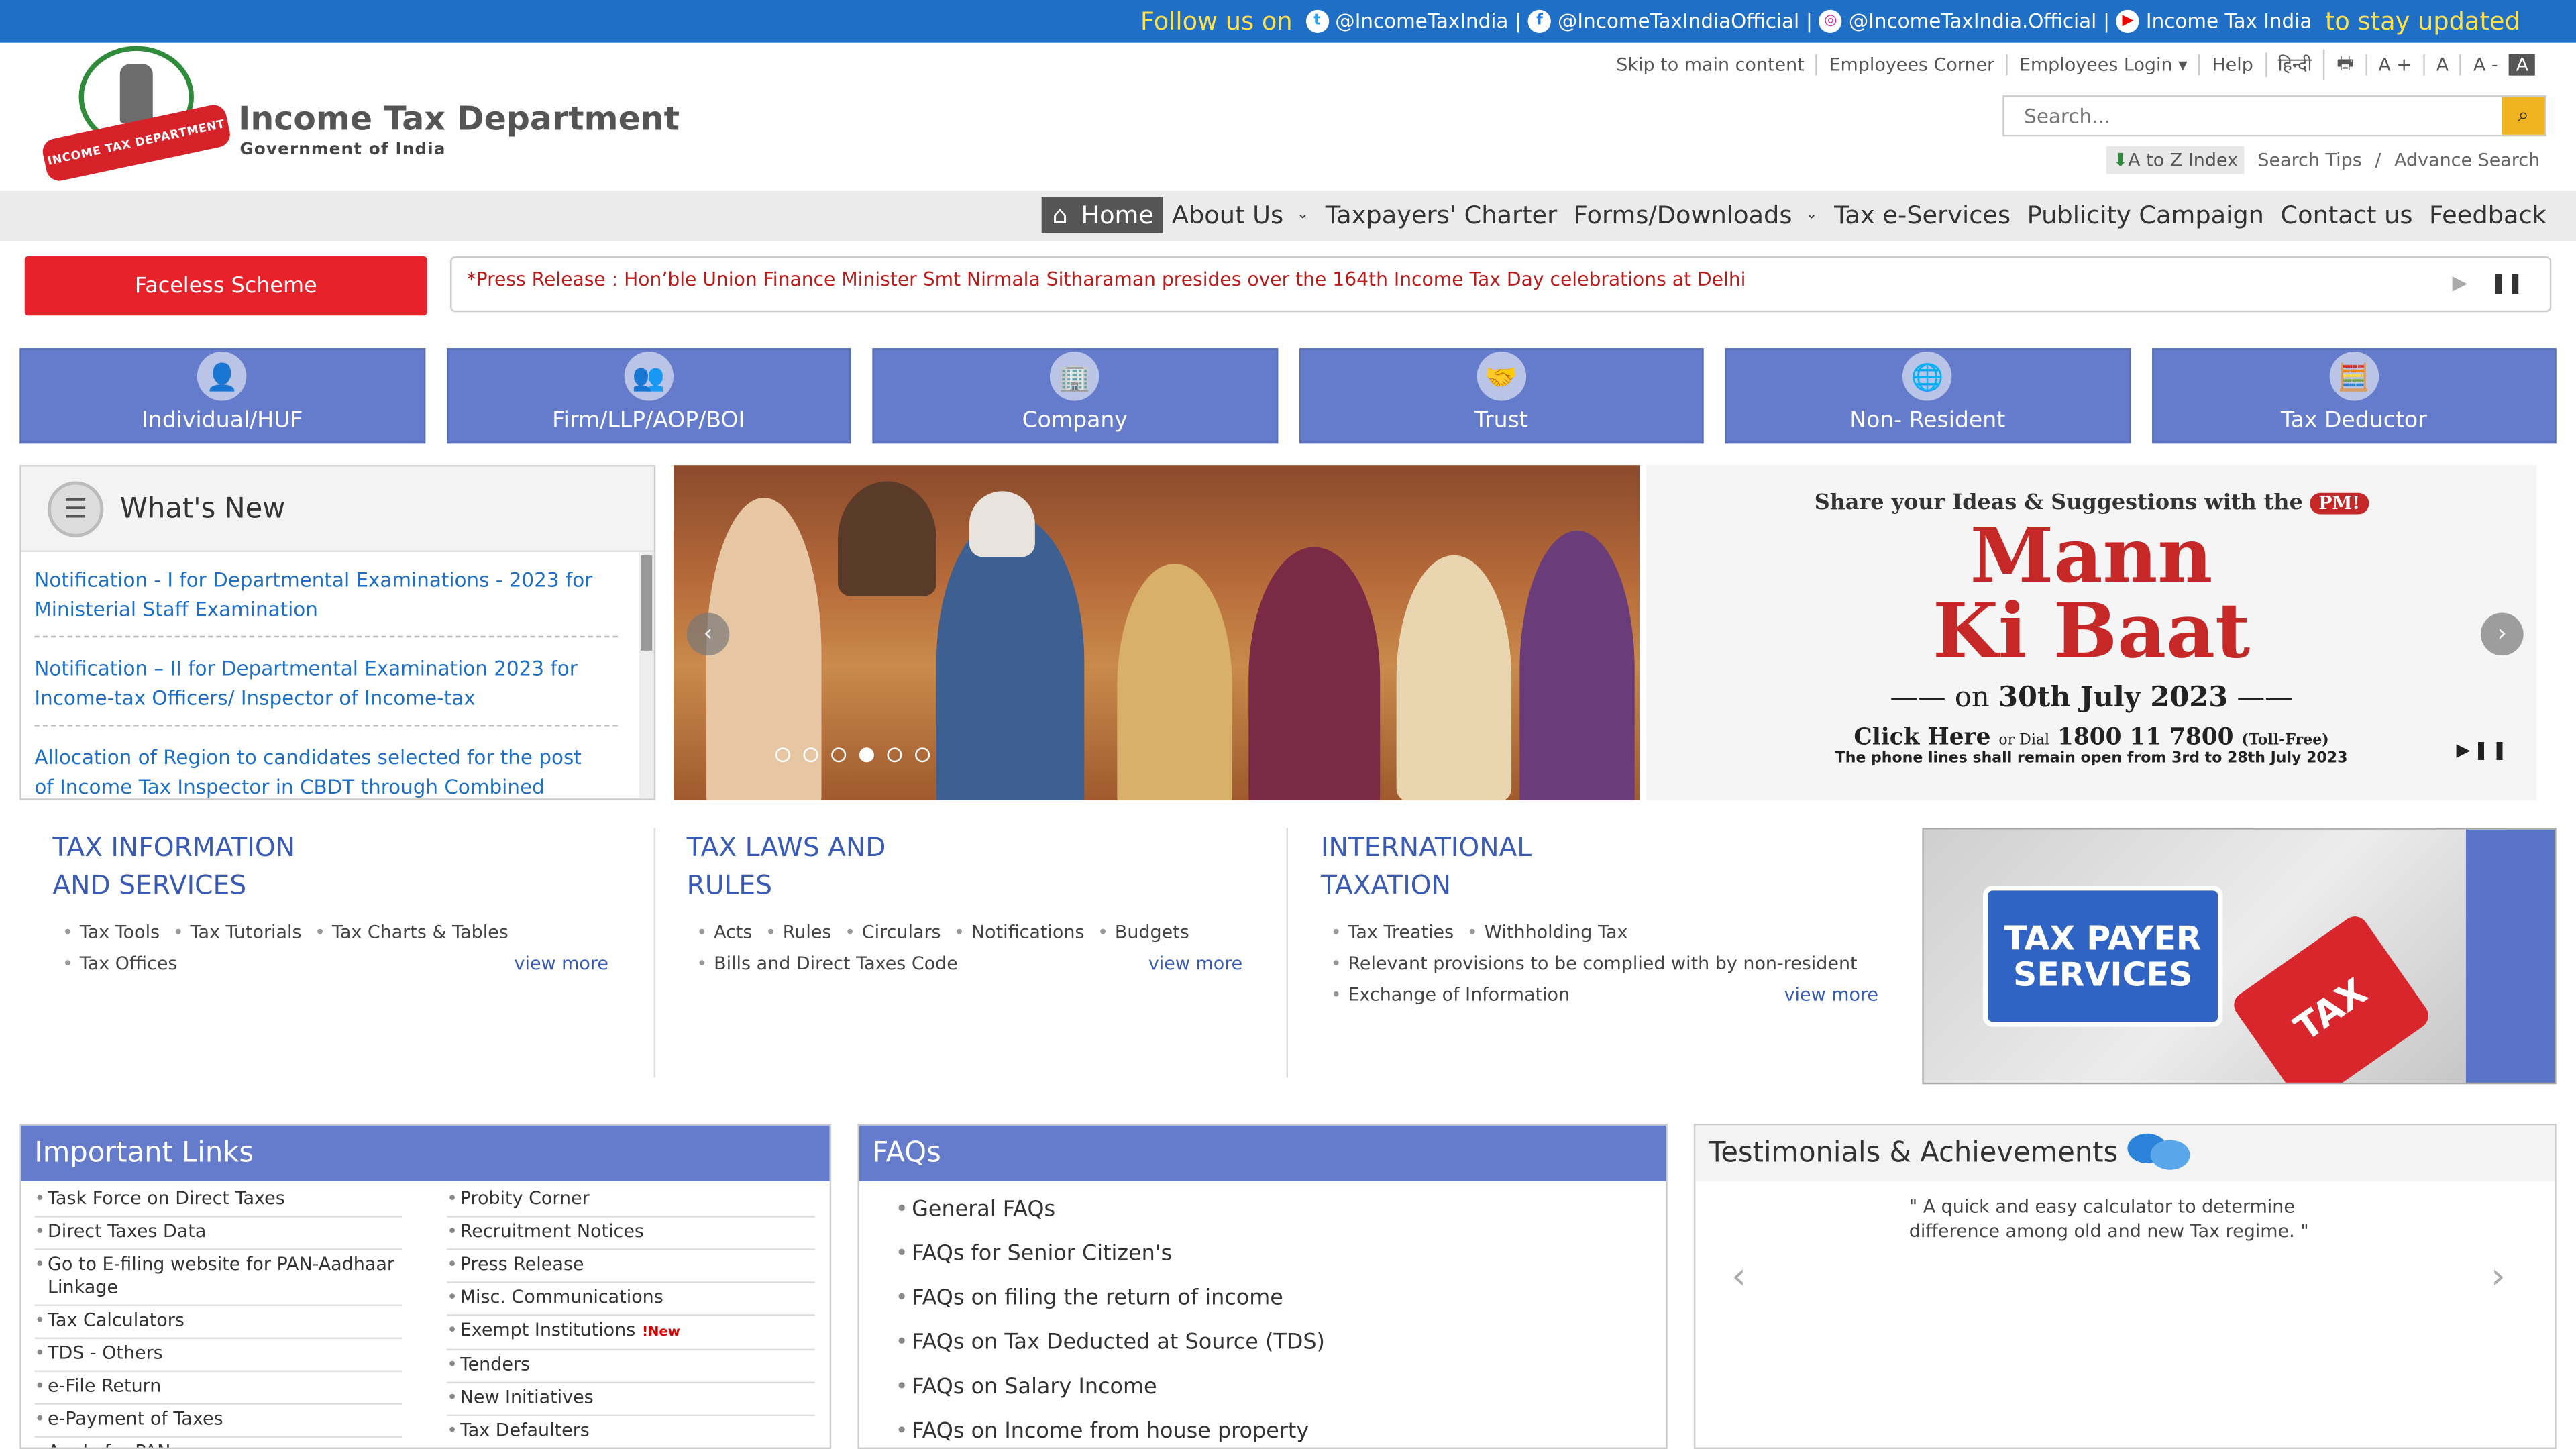 The height and width of the screenshot is (1449, 2576). Describe the element at coordinates (1275, 1210) in the screenshot. I see `faq-link: General FAQs` at that location.